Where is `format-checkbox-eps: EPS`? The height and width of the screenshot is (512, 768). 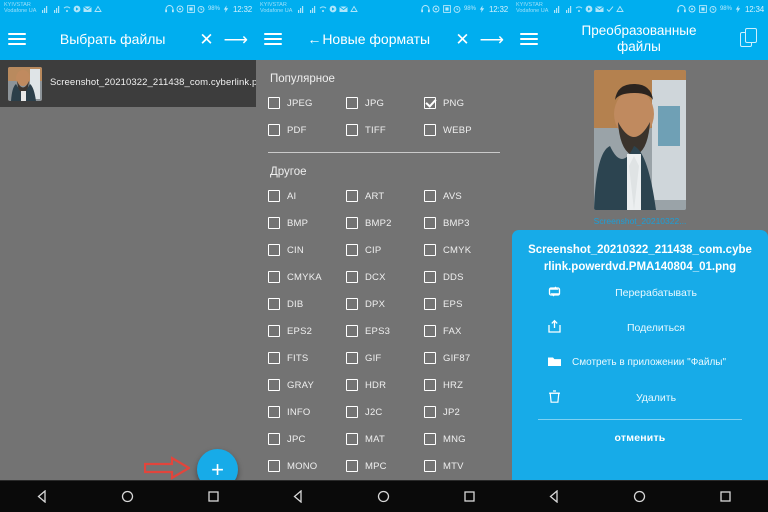 format-checkbox-eps: EPS is located at coordinates (463, 304).